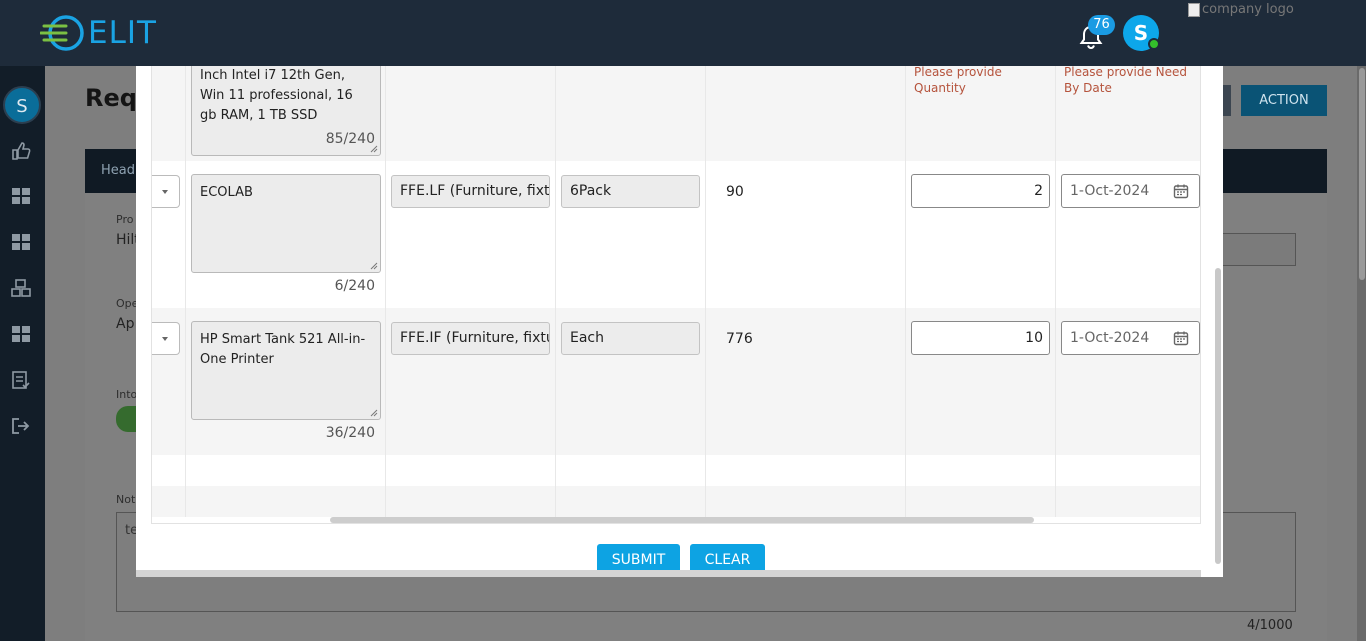 This screenshot has height=641, width=1366. Describe the element at coordinates (470, 191) in the screenshot. I see `category-field: FFE.LF (Furniture, fixtures` at that location.